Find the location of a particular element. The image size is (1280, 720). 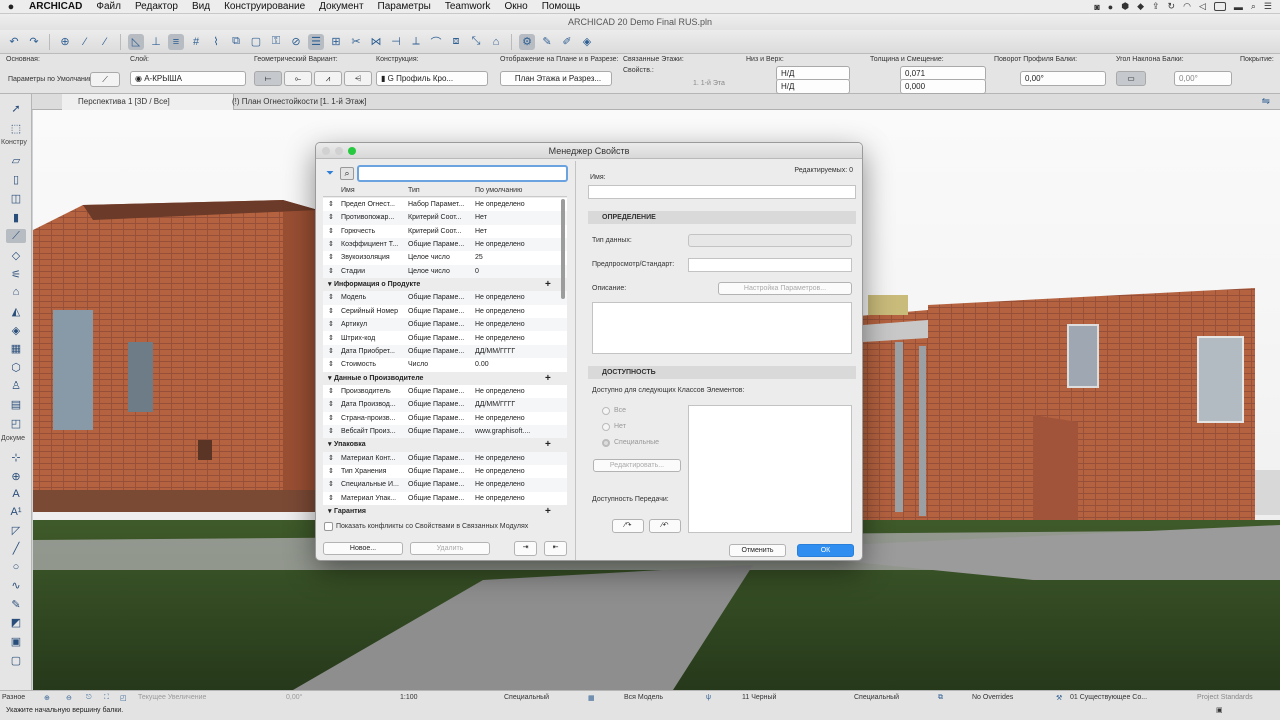

slope-horizontal-button: ▭ is located at coordinates (1131, 78).